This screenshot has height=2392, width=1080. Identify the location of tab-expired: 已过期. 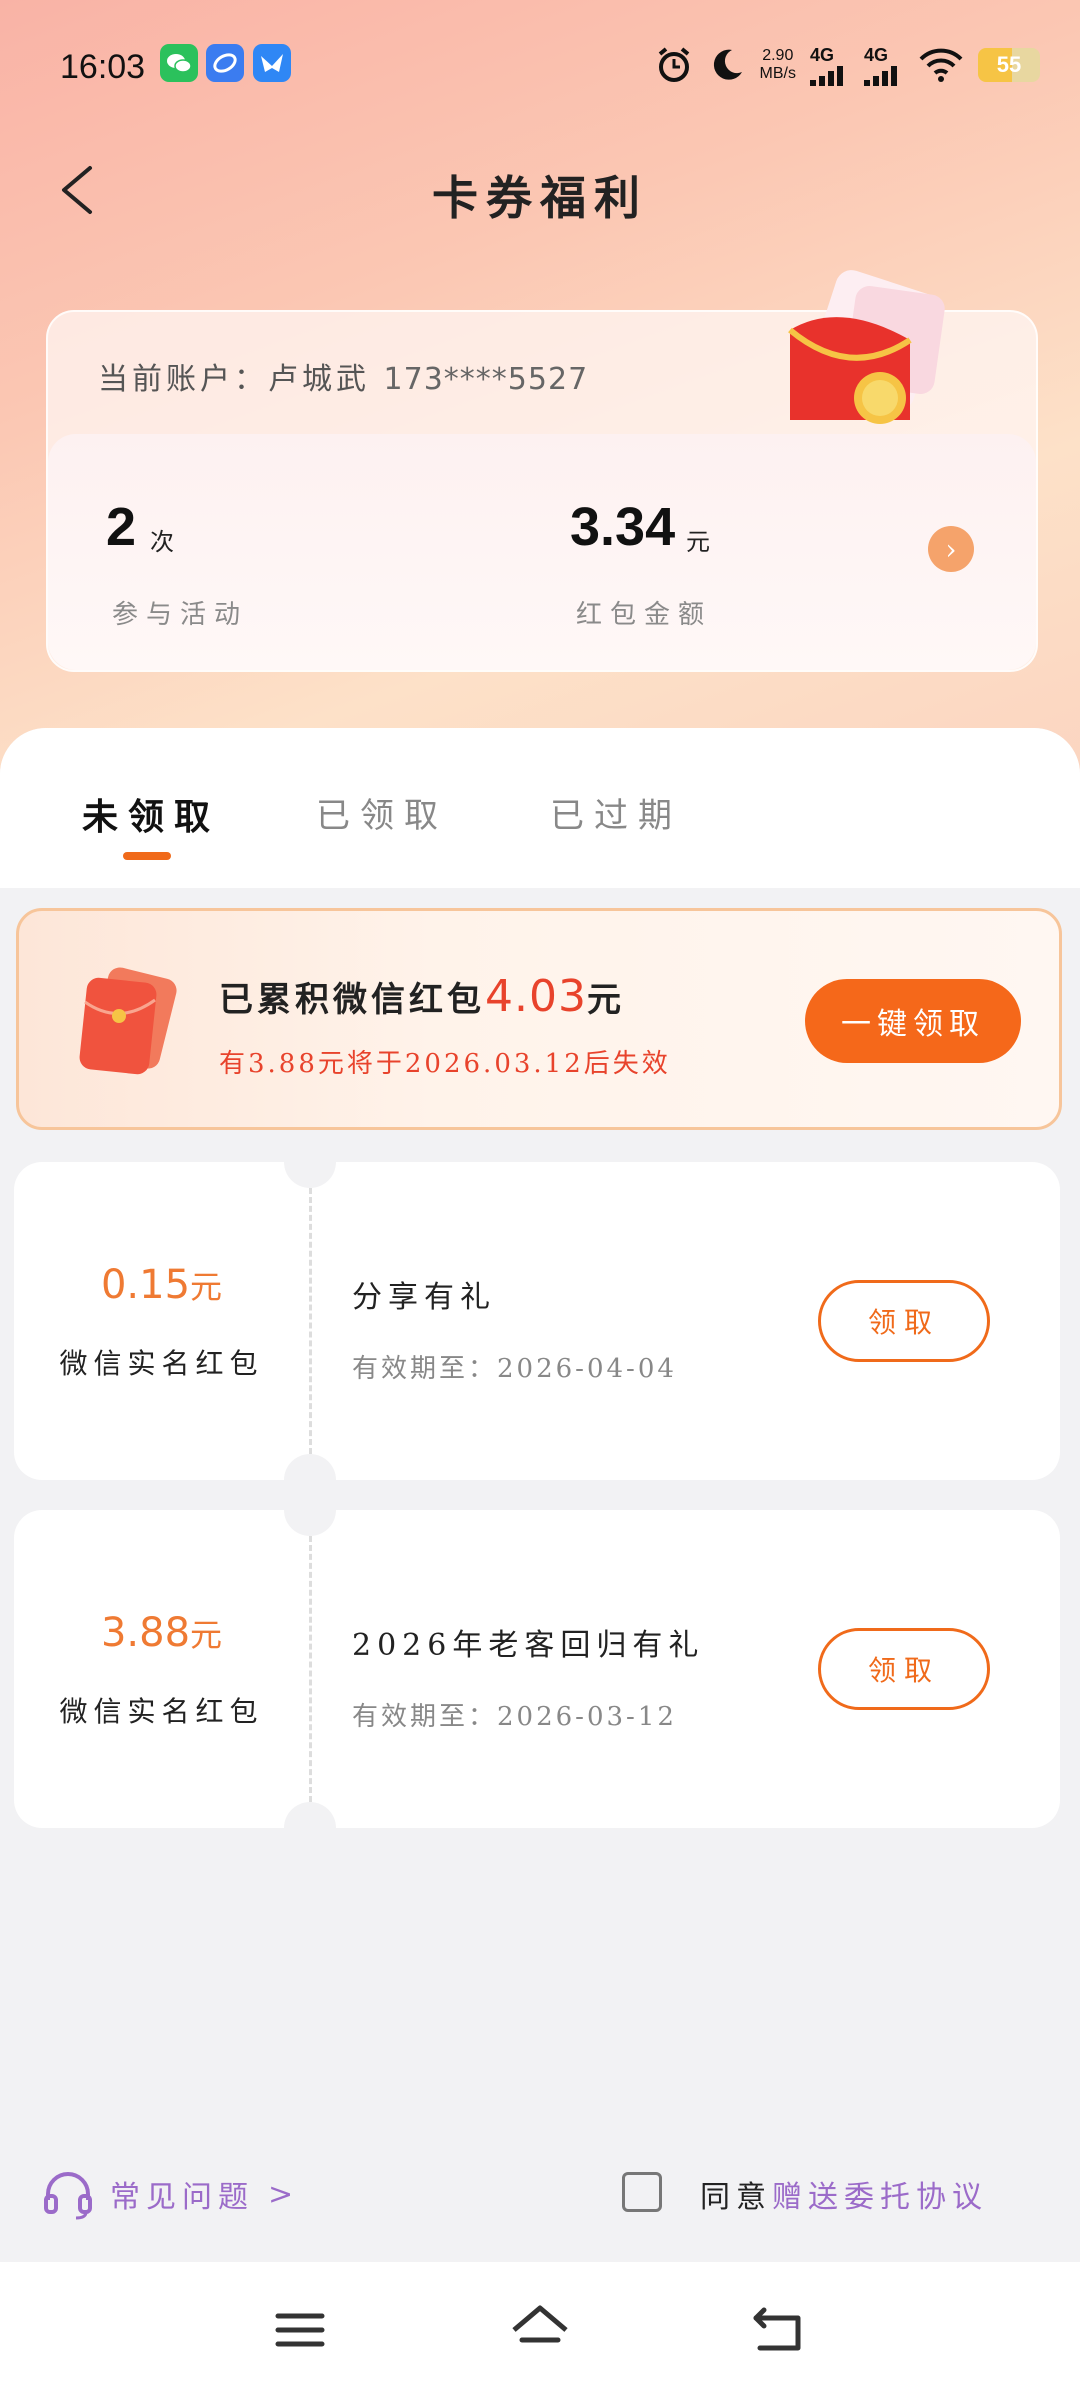
(616, 812).